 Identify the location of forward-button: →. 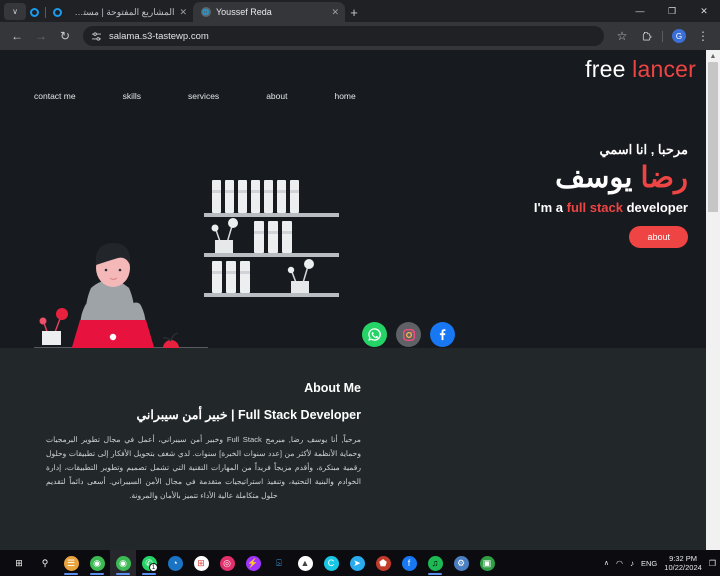
(41, 36).